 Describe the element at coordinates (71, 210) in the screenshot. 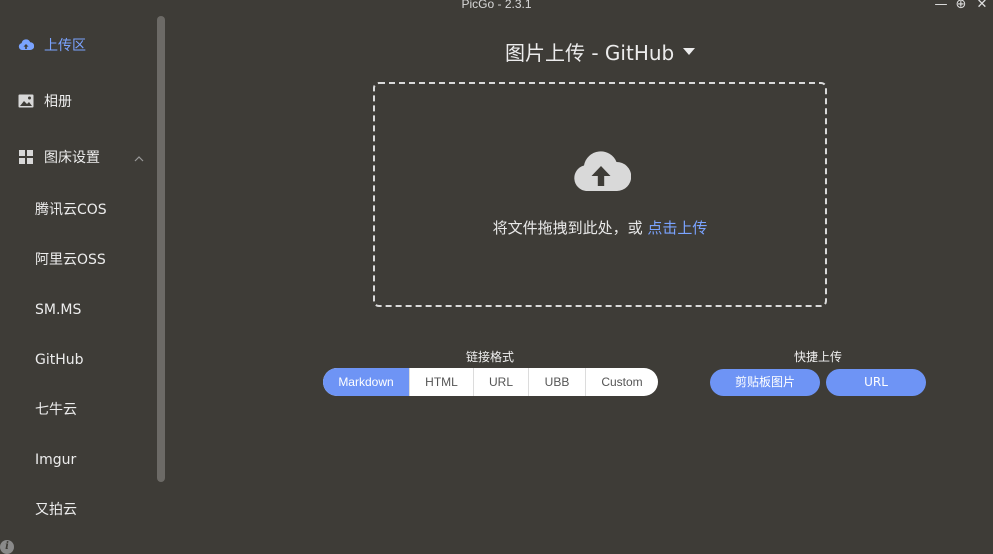

I see `sidebar-item-tencent-cos: 腾讯云COS` at that location.